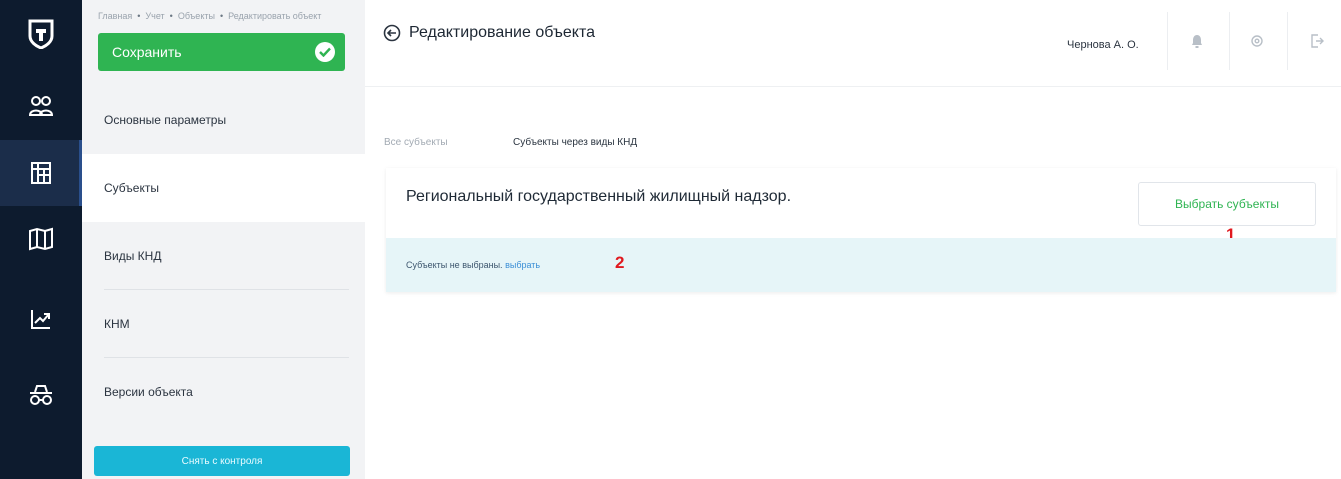 The image size is (1341, 479). Describe the element at coordinates (454, 265) in the screenshot. I see `notice-message: Субъекты не выбраны.` at that location.